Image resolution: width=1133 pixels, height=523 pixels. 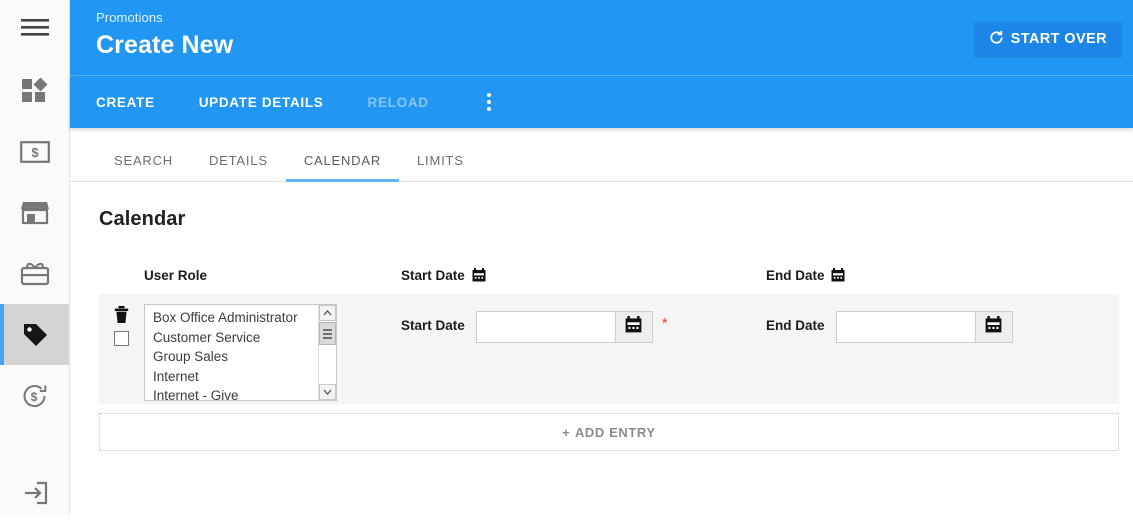 What do you see at coordinates (601, 37) in the screenshot?
I see `page-header: Promotions Create New START OVER` at bounding box center [601, 37].